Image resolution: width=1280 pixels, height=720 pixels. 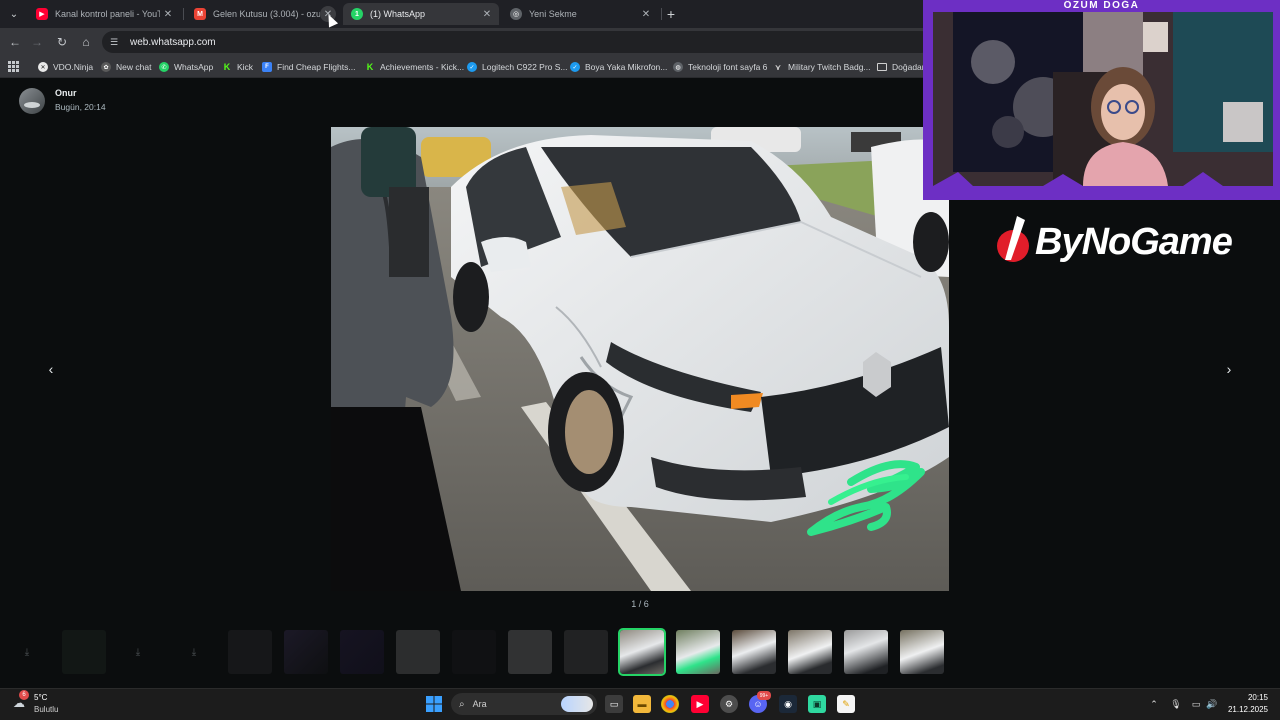 What do you see at coordinates (553, 14) in the screenshot?
I see `tab-title: Yeni Sekme` at bounding box center [553, 14].